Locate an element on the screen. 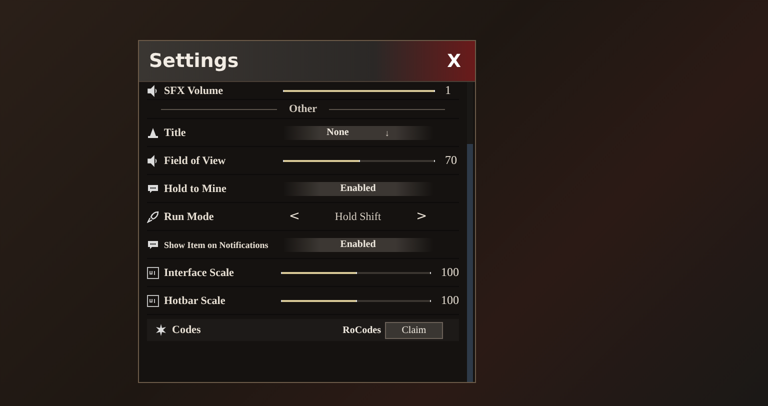 This screenshot has height=406, width=768. setting-label: Codes is located at coordinates (186, 330).